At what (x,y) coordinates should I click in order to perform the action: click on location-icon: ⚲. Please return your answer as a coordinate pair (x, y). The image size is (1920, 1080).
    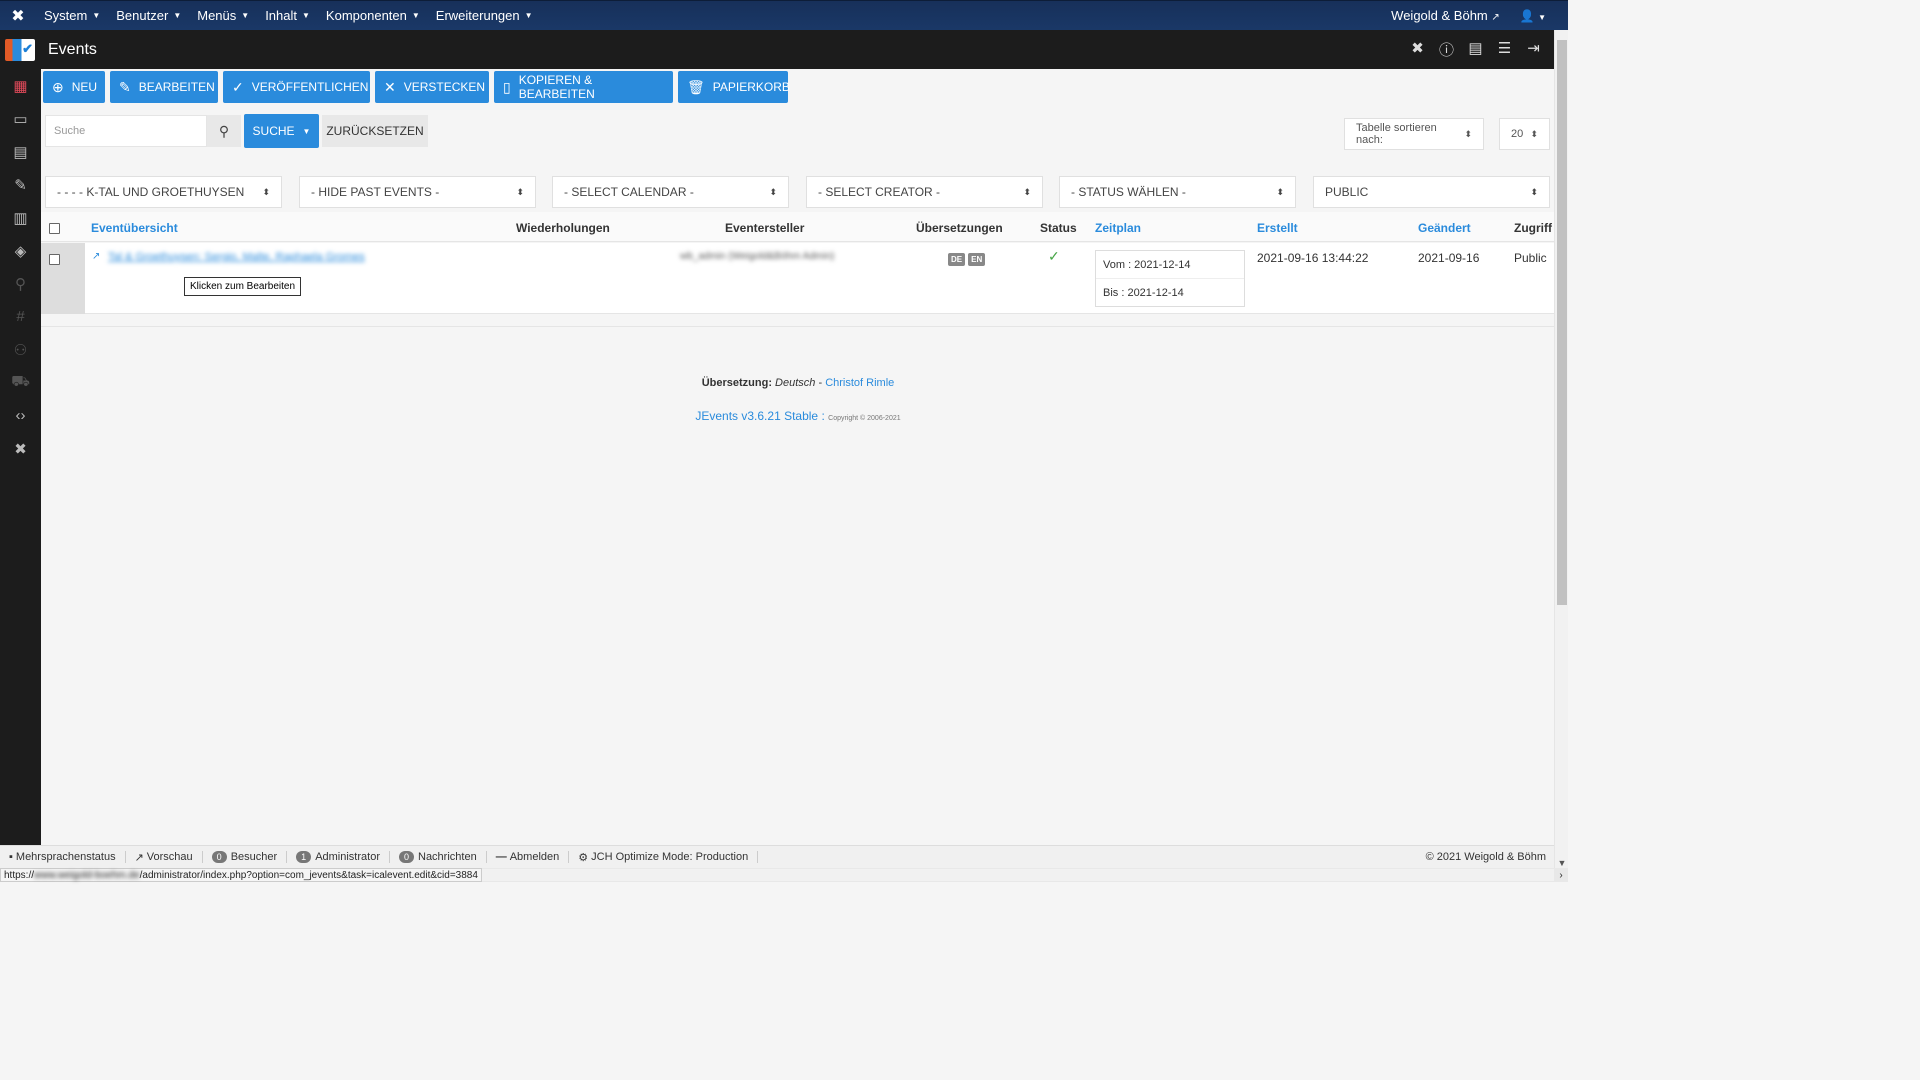
    Looking at the image, I should click on (20, 283).